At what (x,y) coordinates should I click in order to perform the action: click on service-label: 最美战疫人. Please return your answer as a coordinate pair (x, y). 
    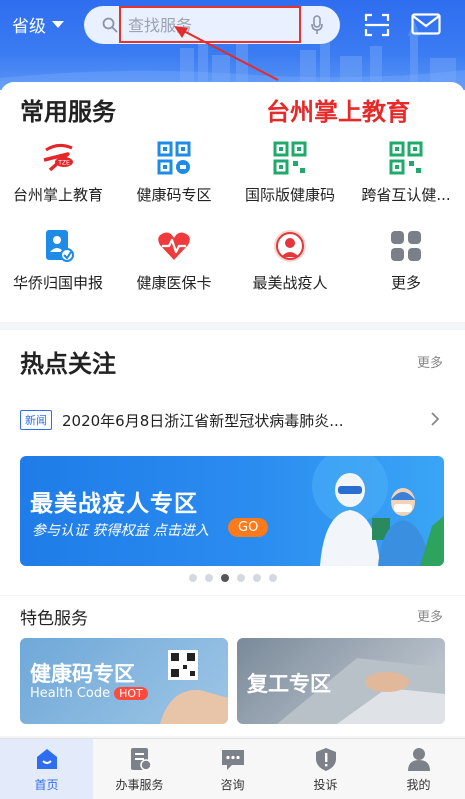
    Looking at the image, I should click on (290, 283).